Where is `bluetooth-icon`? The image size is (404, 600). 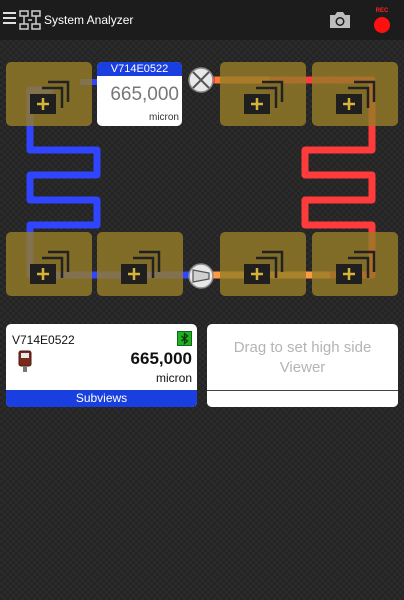 bluetooth-icon is located at coordinates (184, 338).